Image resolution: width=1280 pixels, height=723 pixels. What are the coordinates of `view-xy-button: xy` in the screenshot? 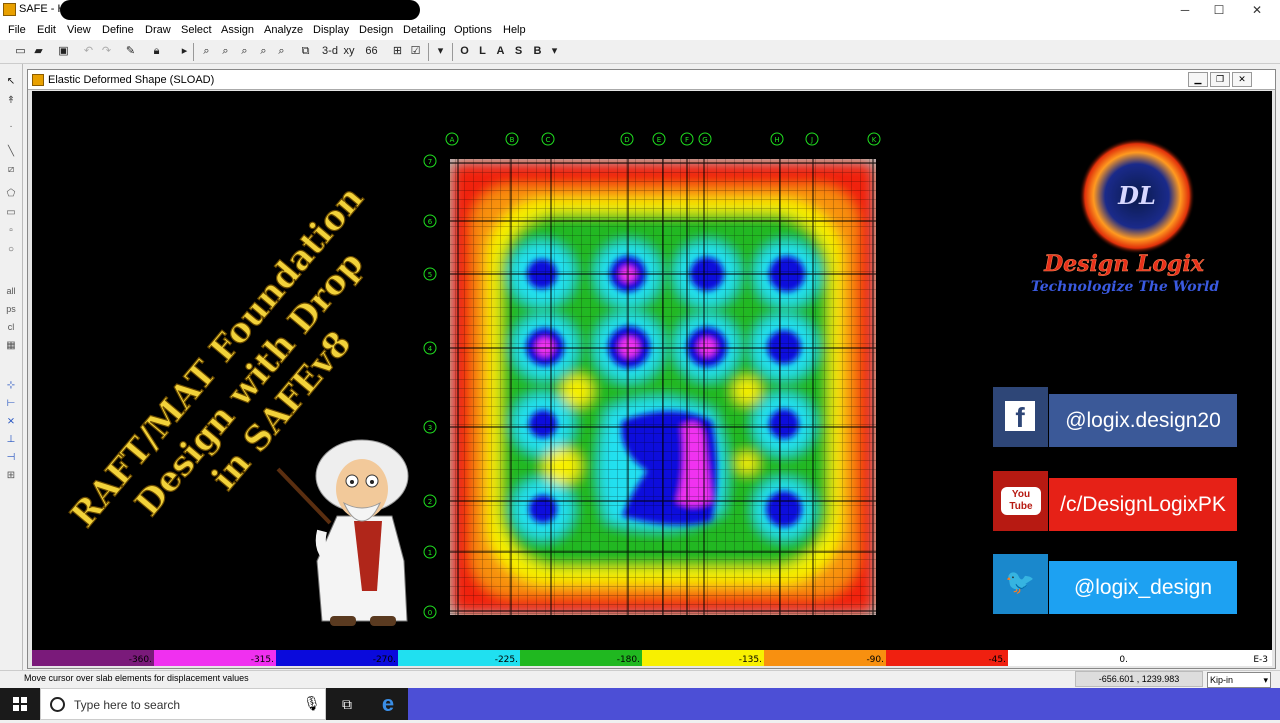 It's located at (349, 51).